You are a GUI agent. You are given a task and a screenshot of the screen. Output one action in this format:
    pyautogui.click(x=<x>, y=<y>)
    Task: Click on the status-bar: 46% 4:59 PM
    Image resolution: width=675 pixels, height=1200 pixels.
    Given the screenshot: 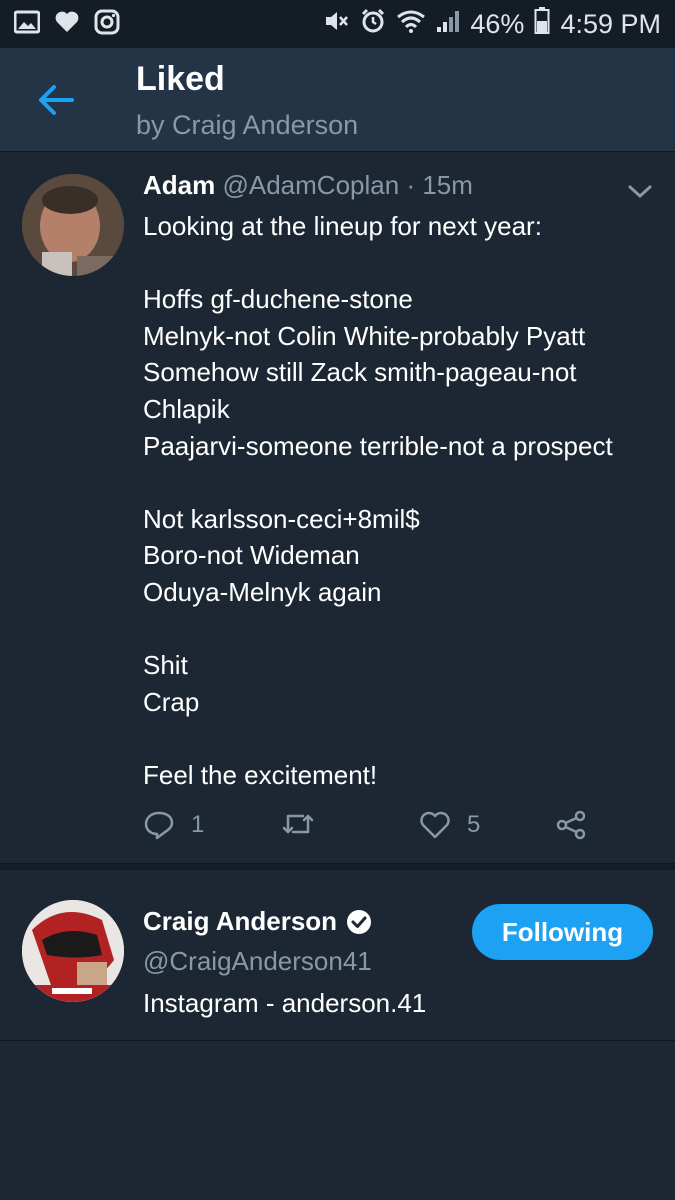 What is the action you would take?
    pyautogui.click(x=337, y=24)
    